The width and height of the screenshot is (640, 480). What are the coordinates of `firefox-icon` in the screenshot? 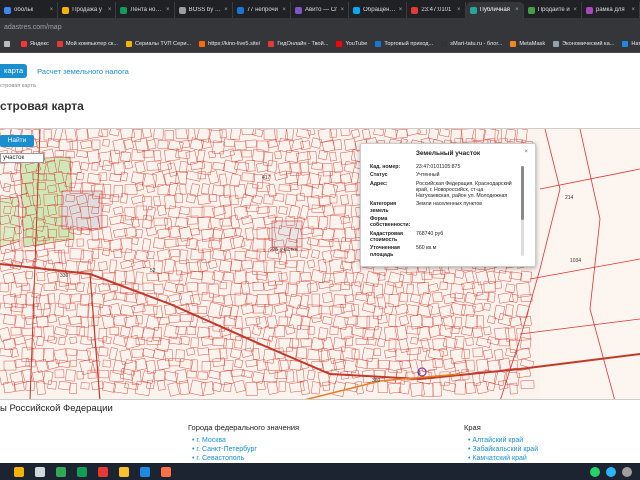 It's located at (166, 471).